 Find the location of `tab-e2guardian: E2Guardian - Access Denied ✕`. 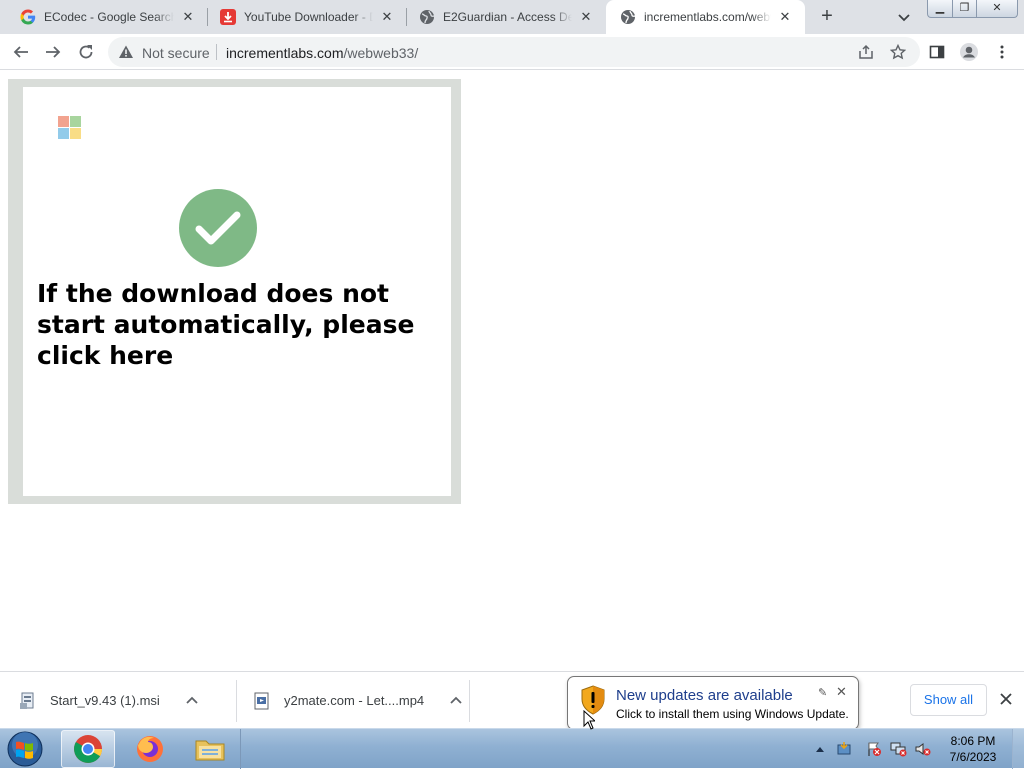

tab-e2guardian: E2Guardian - Access Denied ✕ is located at coordinates (506, 17).